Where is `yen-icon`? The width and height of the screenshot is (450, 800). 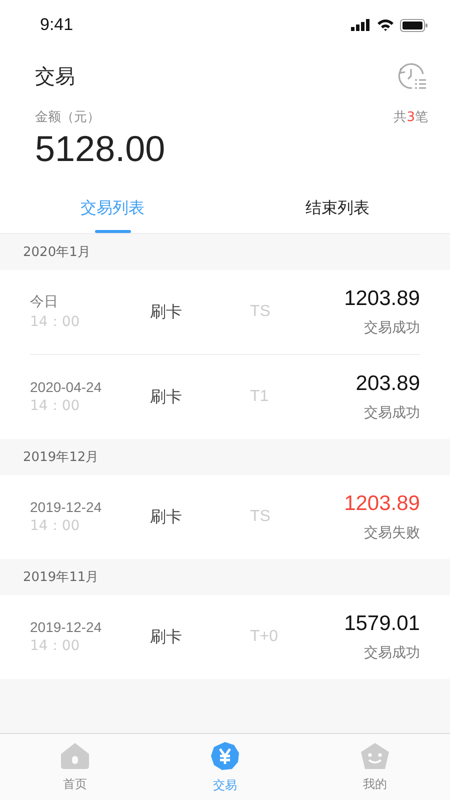
yen-icon is located at coordinates (225, 755).